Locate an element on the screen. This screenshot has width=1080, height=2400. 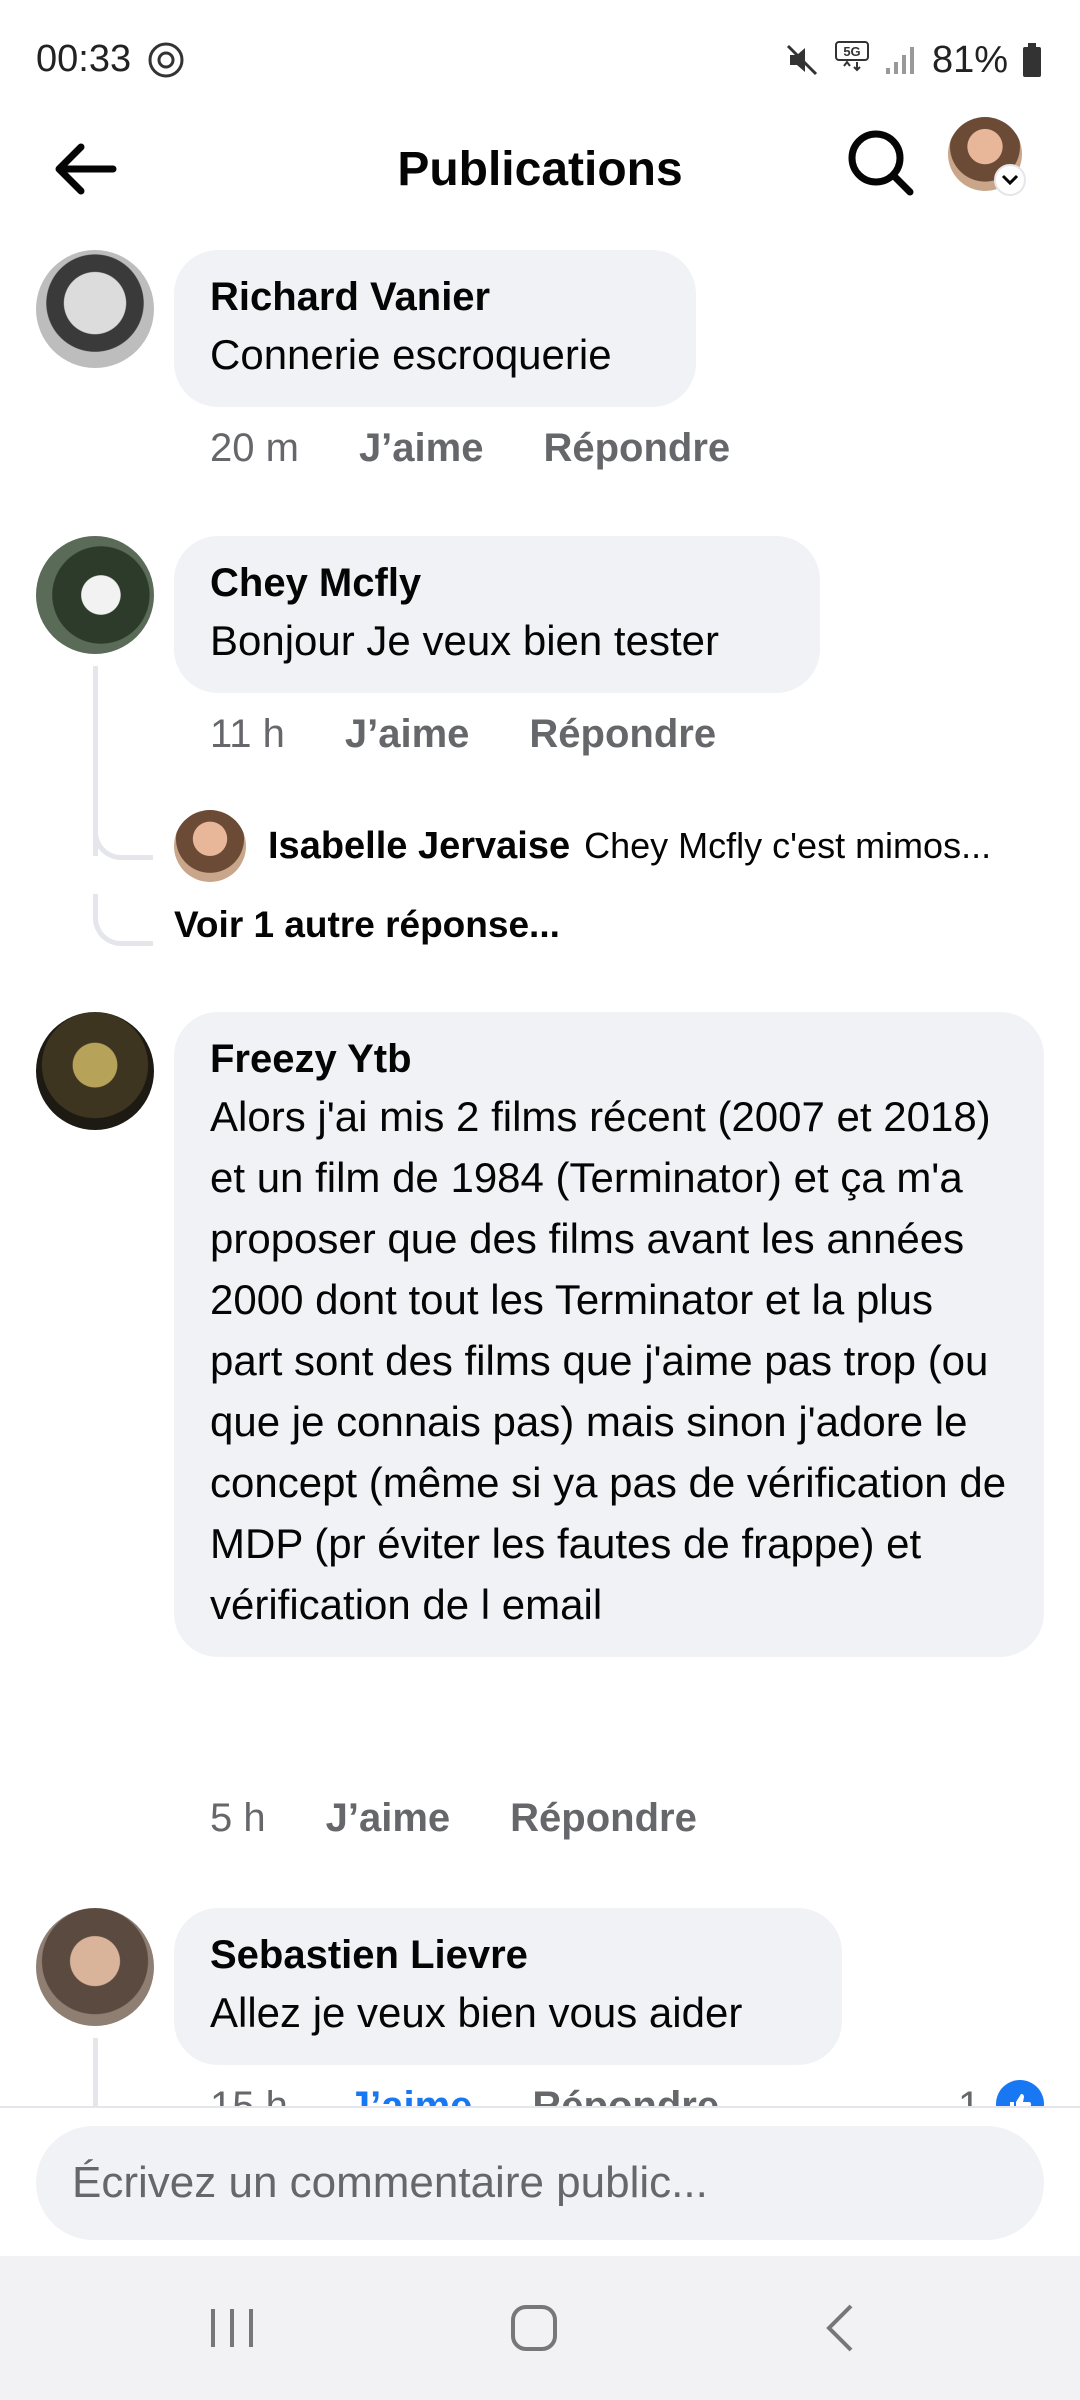
recents-button is located at coordinates (232, 2328).